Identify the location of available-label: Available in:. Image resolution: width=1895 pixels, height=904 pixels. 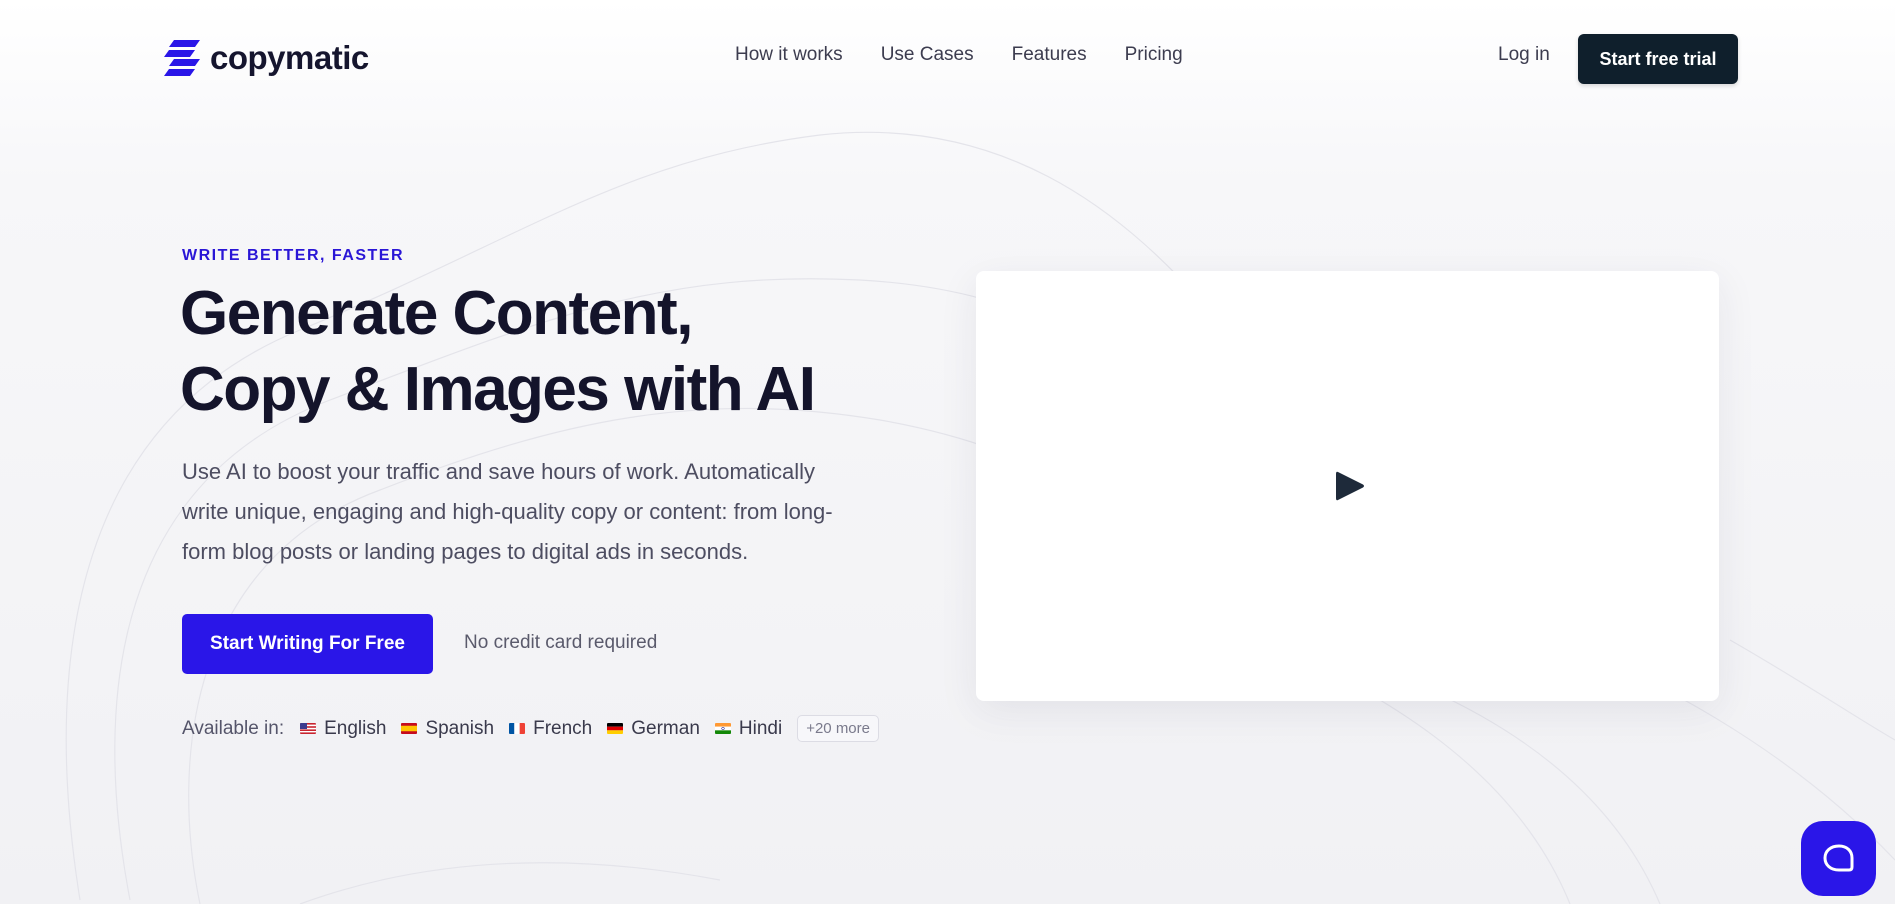
(233, 728).